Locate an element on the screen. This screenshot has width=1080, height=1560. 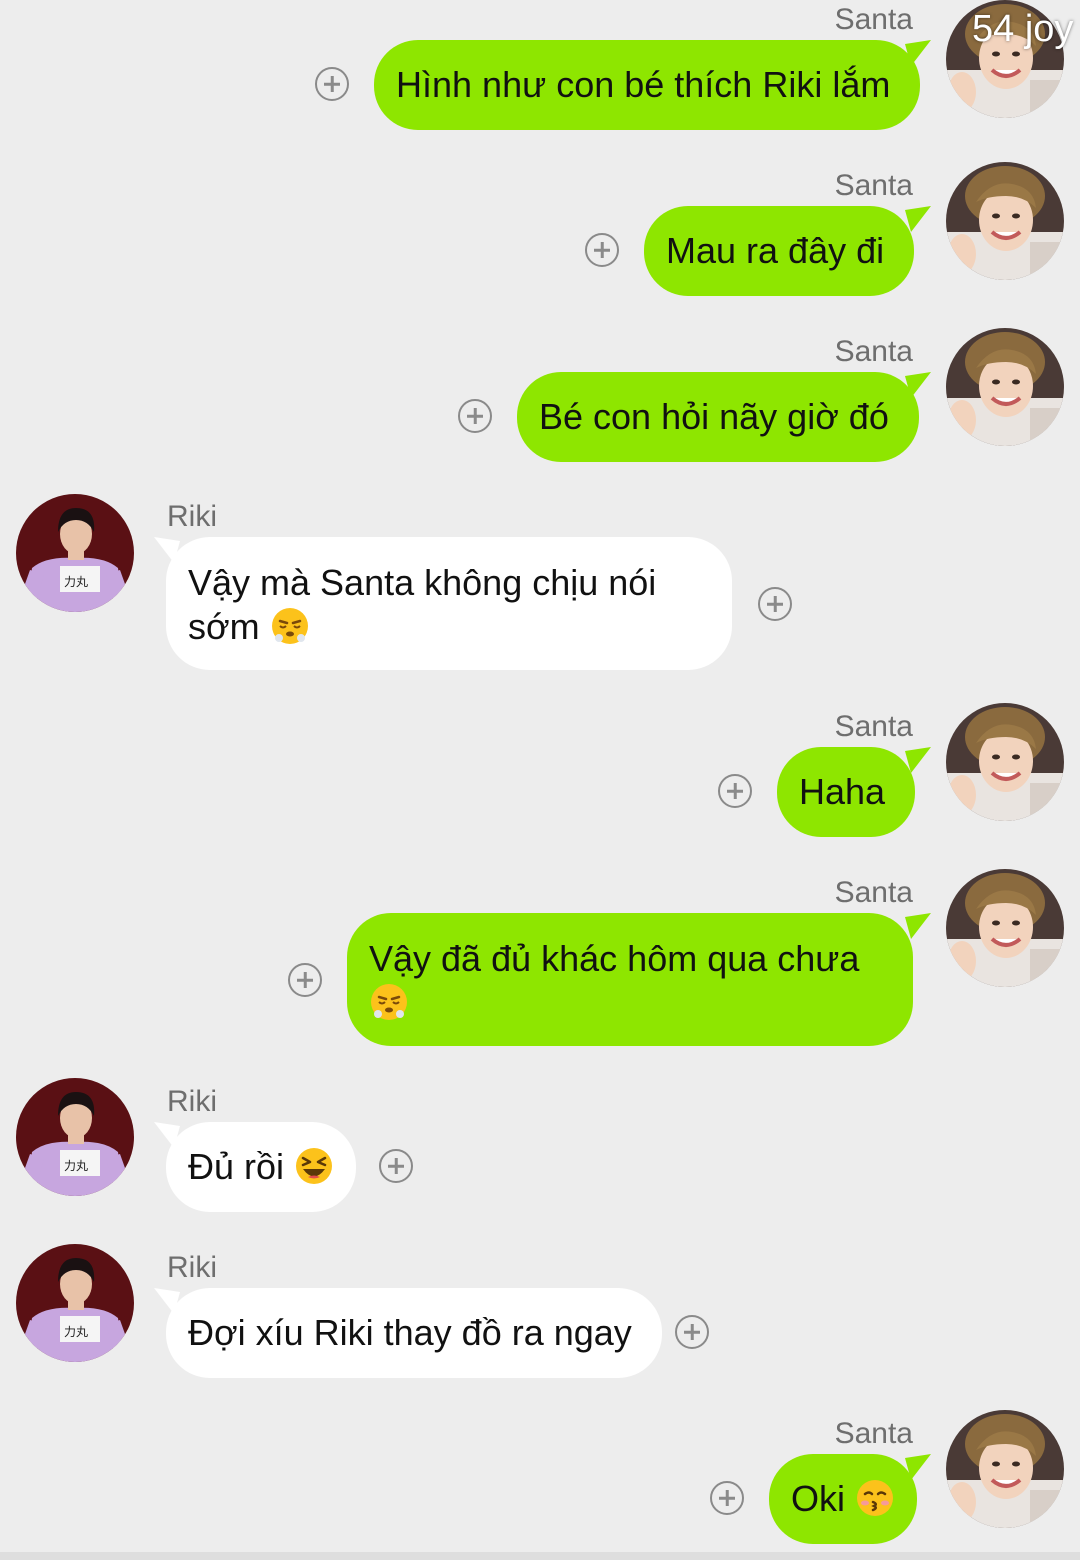
message-bubble: Hình như con bé thích Riki lắm is located at coordinates (647, 85).